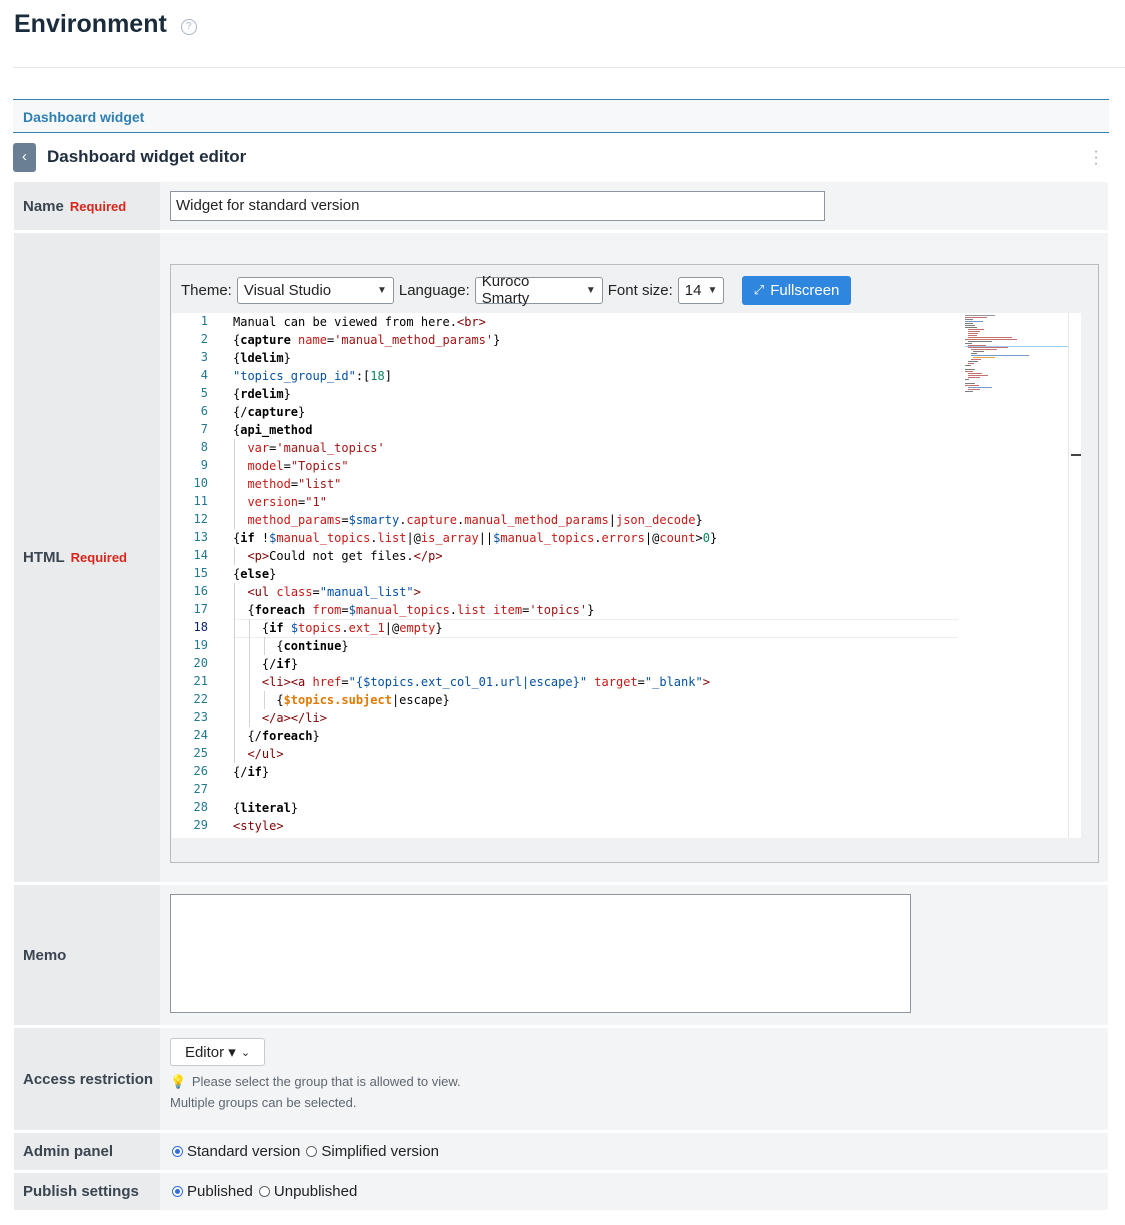 The image size is (1125, 1225). Describe the element at coordinates (497, 206) in the screenshot. I see `name-input: Widget for standard version` at that location.